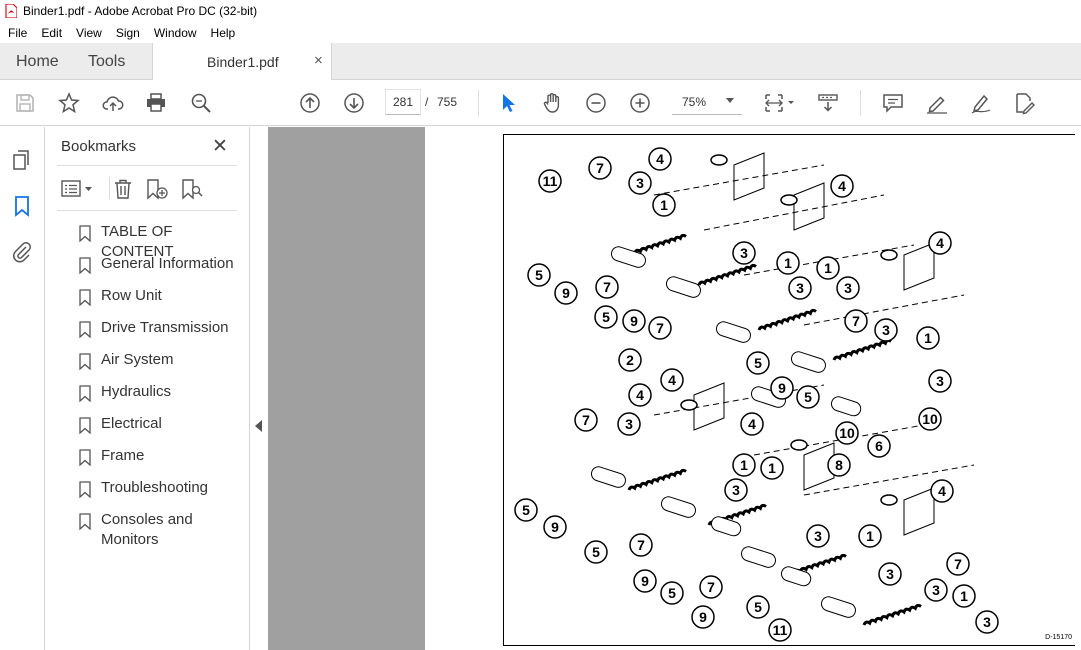 This screenshot has width=1081, height=650. Describe the element at coordinates (175, 33) in the screenshot. I see `menu-window: Window` at that location.